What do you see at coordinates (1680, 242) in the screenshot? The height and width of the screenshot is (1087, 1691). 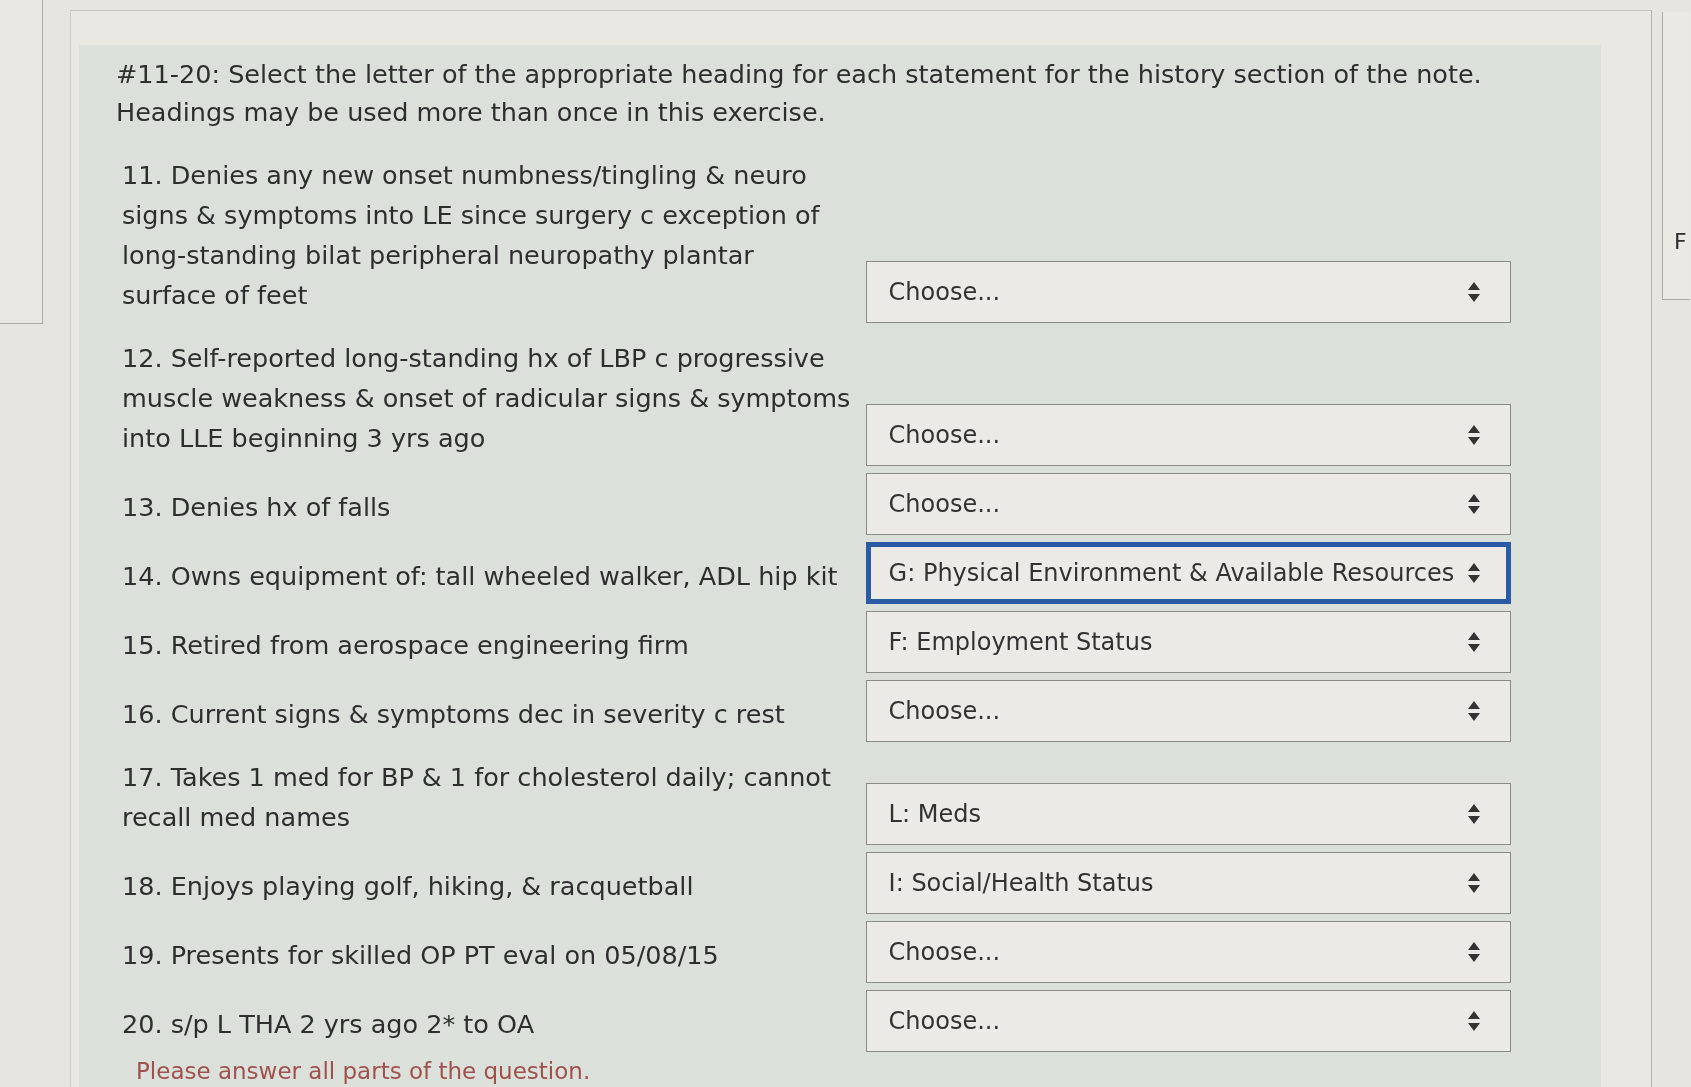 I see `panel-text: F` at bounding box center [1680, 242].